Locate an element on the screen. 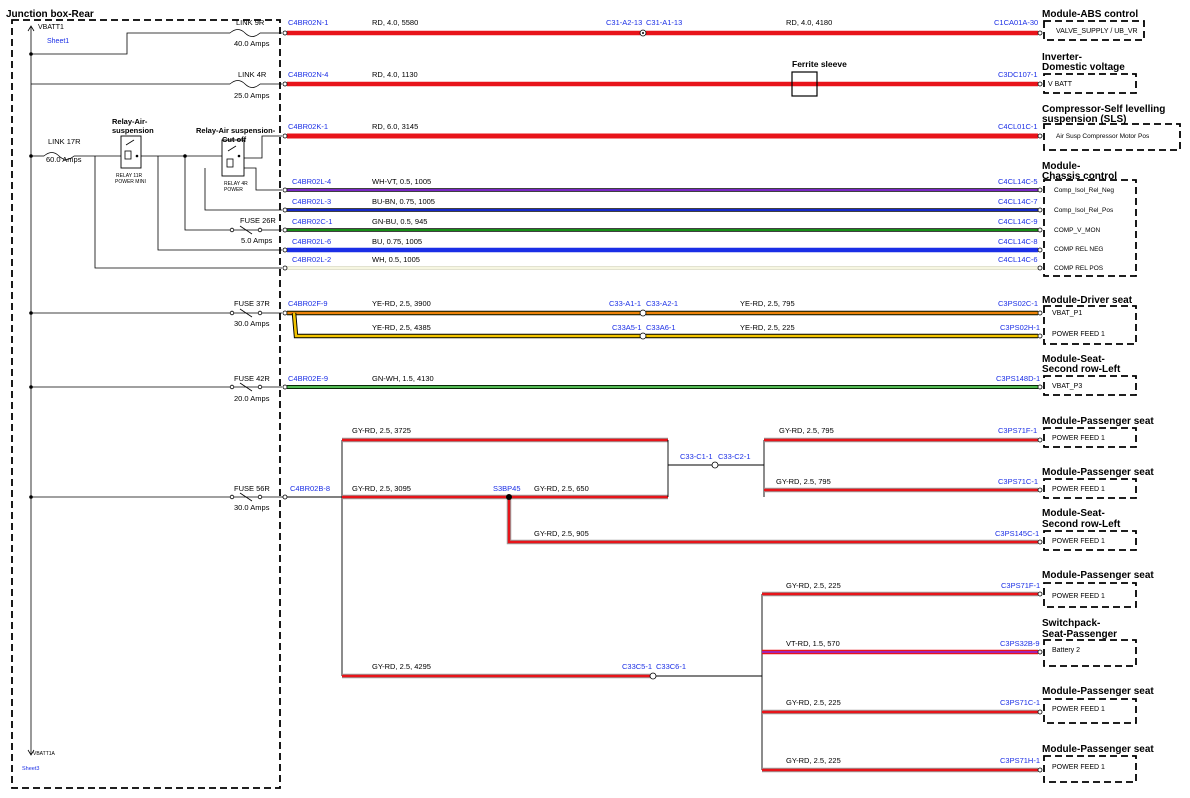 This screenshot has width=1190, height=798. module-switchpack-title2: Seat-Passenger is located at coordinates (1079, 634).